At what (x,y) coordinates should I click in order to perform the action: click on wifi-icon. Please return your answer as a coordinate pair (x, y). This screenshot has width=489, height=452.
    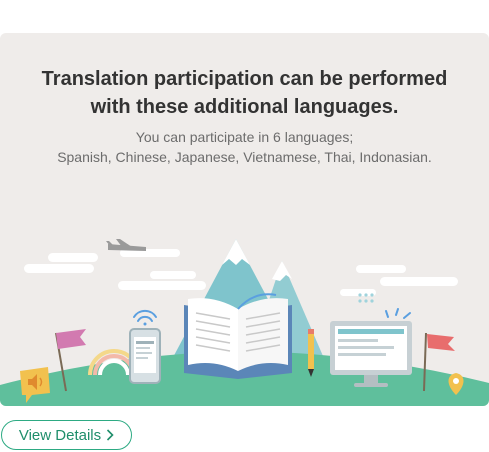
    Looking at the image, I should click on (145, 318).